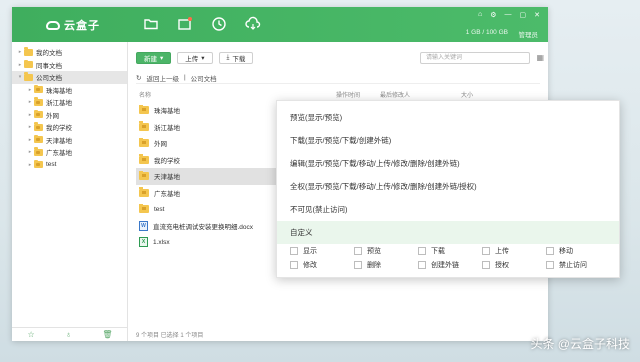 The width and height of the screenshot is (640, 362). What do you see at coordinates (228, 57) in the screenshot?
I see `download-icon: ⤓` at bounding box center [228, 57].